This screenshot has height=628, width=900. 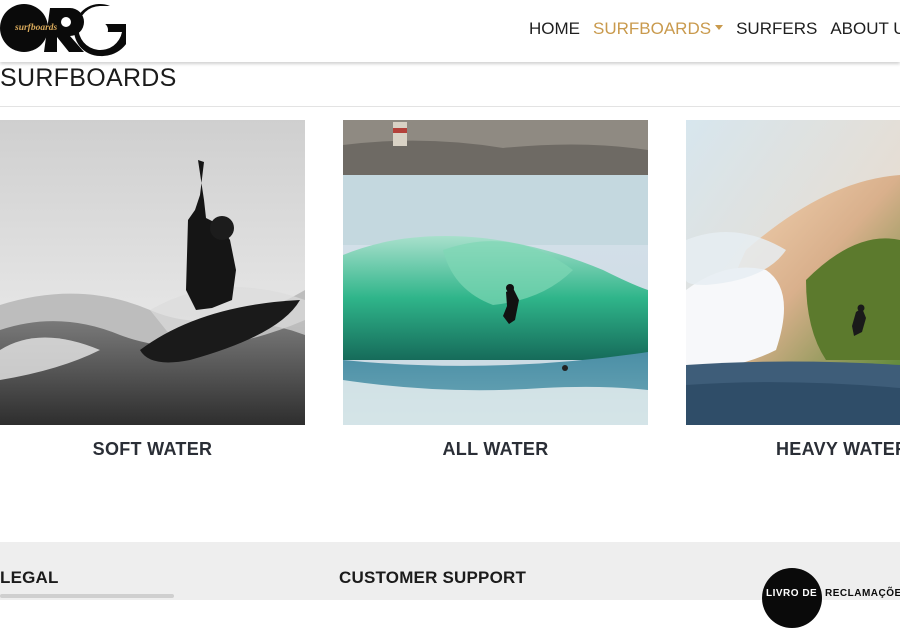 What do you see at coordinates (495, 449) in the screenshot?
I see `card-label: ALL WATER` at bounding box center [495, 449].